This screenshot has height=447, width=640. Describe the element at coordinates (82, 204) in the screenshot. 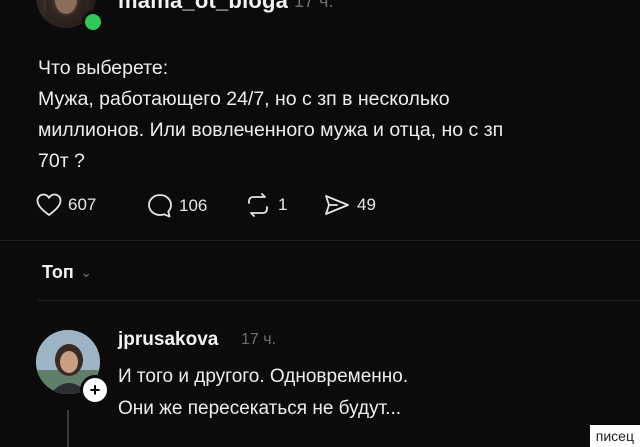

I see `like-count: 607` at that location.